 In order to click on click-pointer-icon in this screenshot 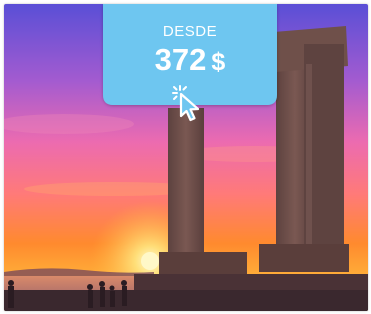, I will do `click(186, 103)`.